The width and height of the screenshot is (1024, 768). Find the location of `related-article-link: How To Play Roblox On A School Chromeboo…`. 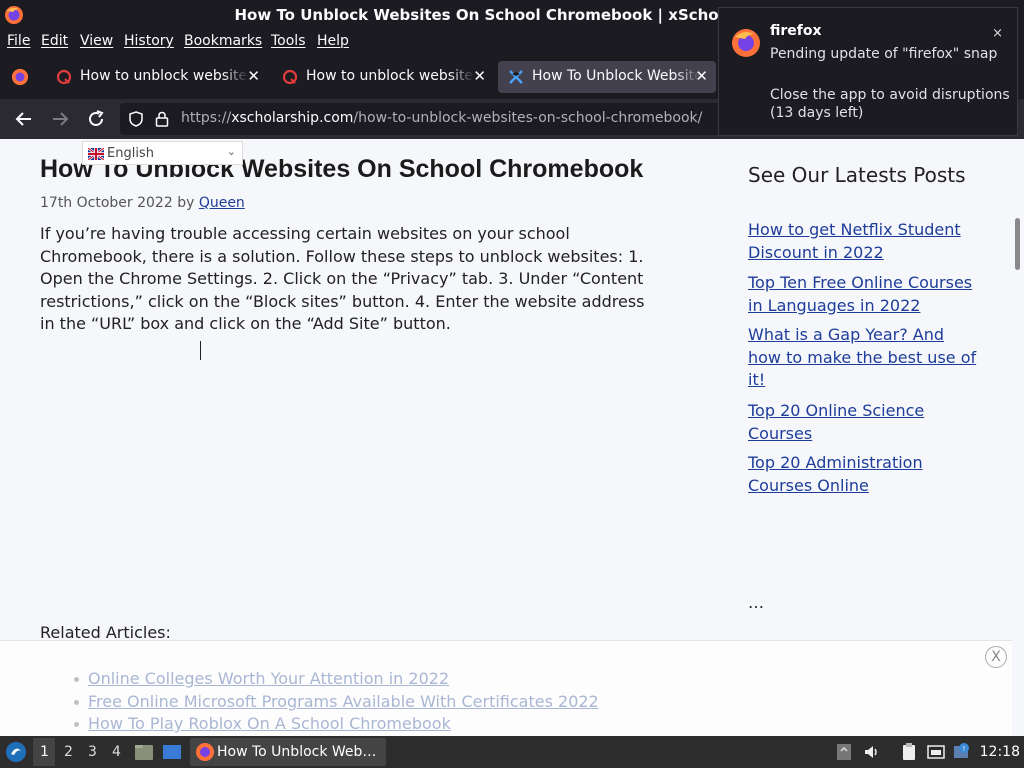

related-article-link: How To Play Roblox On A School Chromeboo… is located at coordinates (269, 723).